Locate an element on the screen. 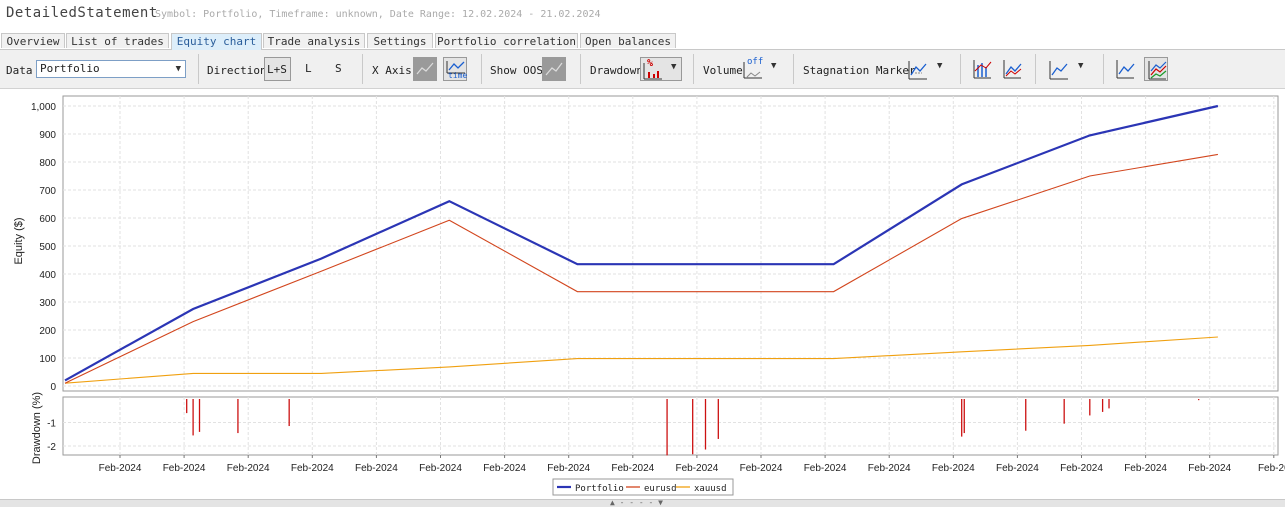 The width and height of the screenshot is (1285, 507). stagnation-chart-icon is located at coordinates (917, 70).